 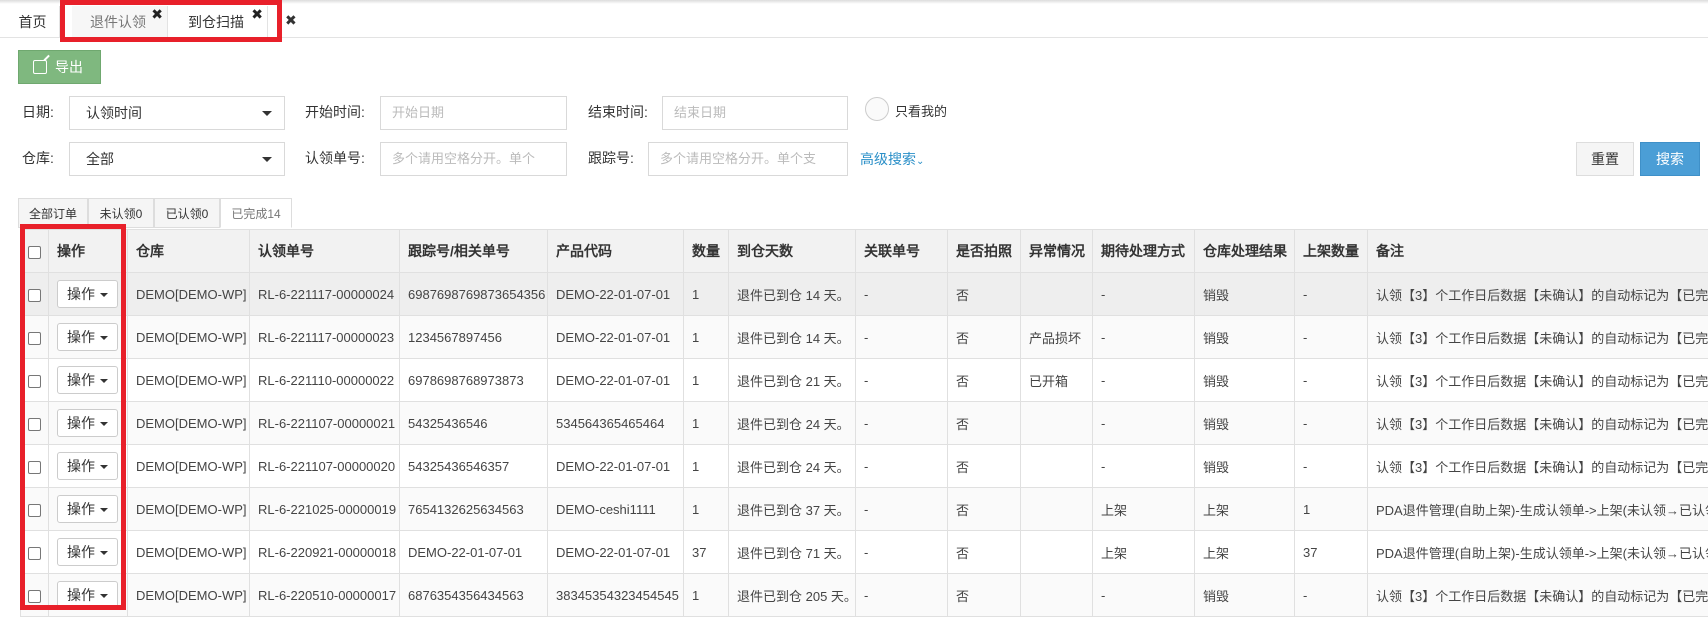 What do you see at coordinates (615, 423) in the screenshot?
I see `cell-product-code: 534564365465464` at bounding box center [615, 423].